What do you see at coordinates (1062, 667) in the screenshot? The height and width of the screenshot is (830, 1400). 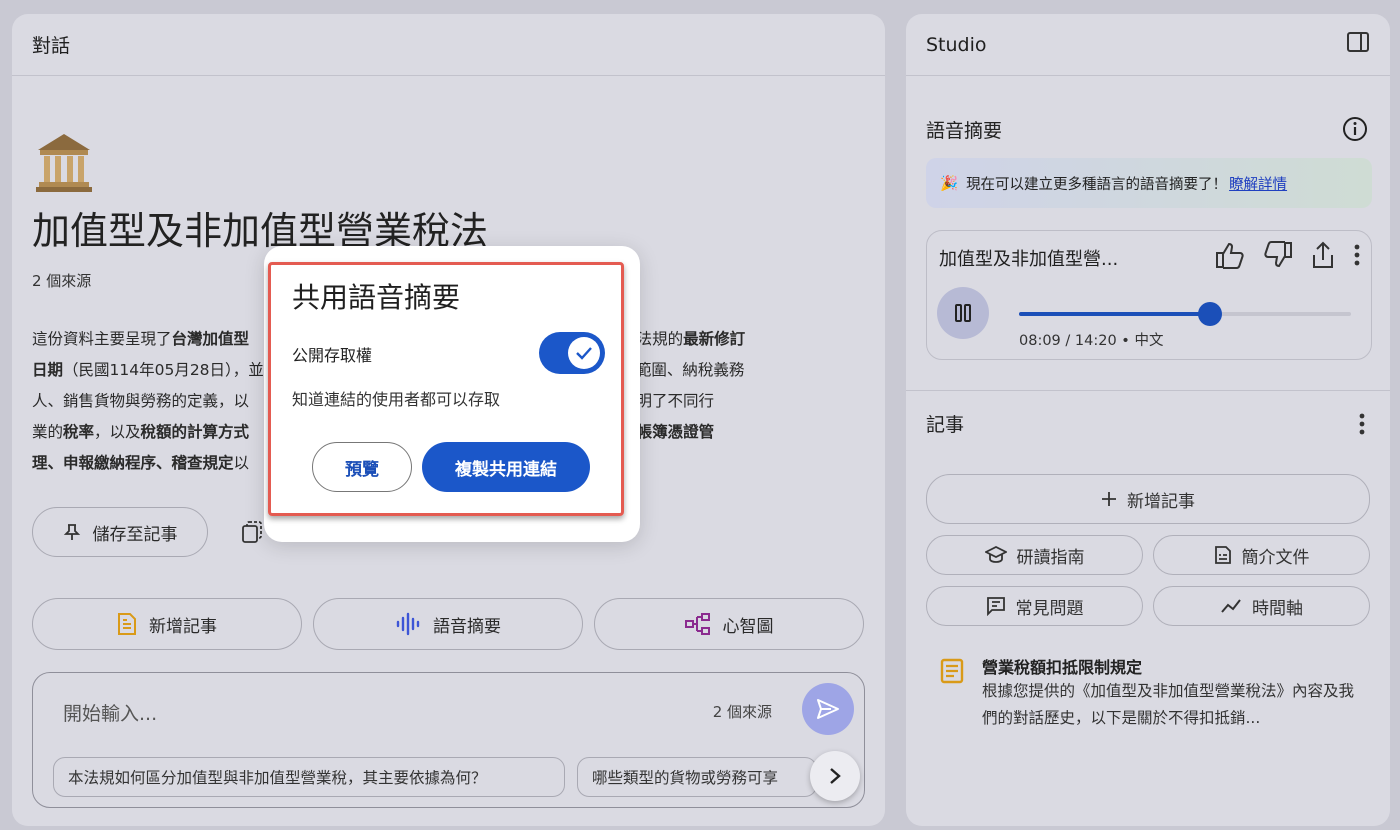 I see `note-title: 營業稅額扣抵限制規定` at bounding box center [1062, 667].